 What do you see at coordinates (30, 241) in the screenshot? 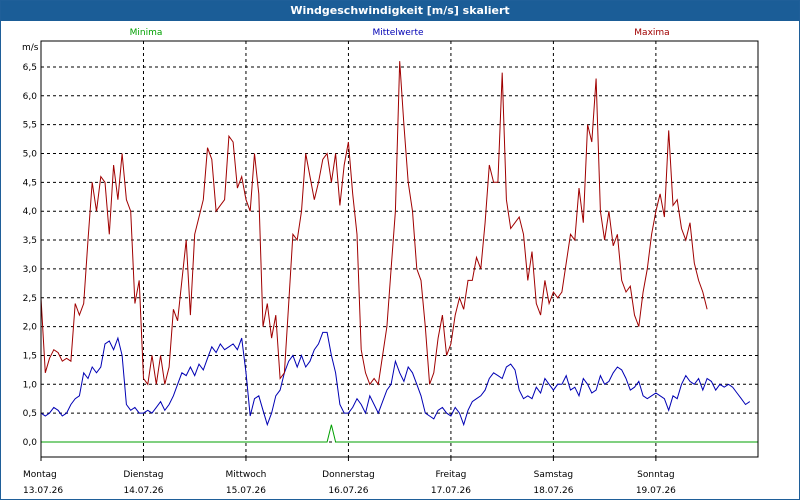
I see `y-tick-label: 3,5` at bounding box center [30, 241].